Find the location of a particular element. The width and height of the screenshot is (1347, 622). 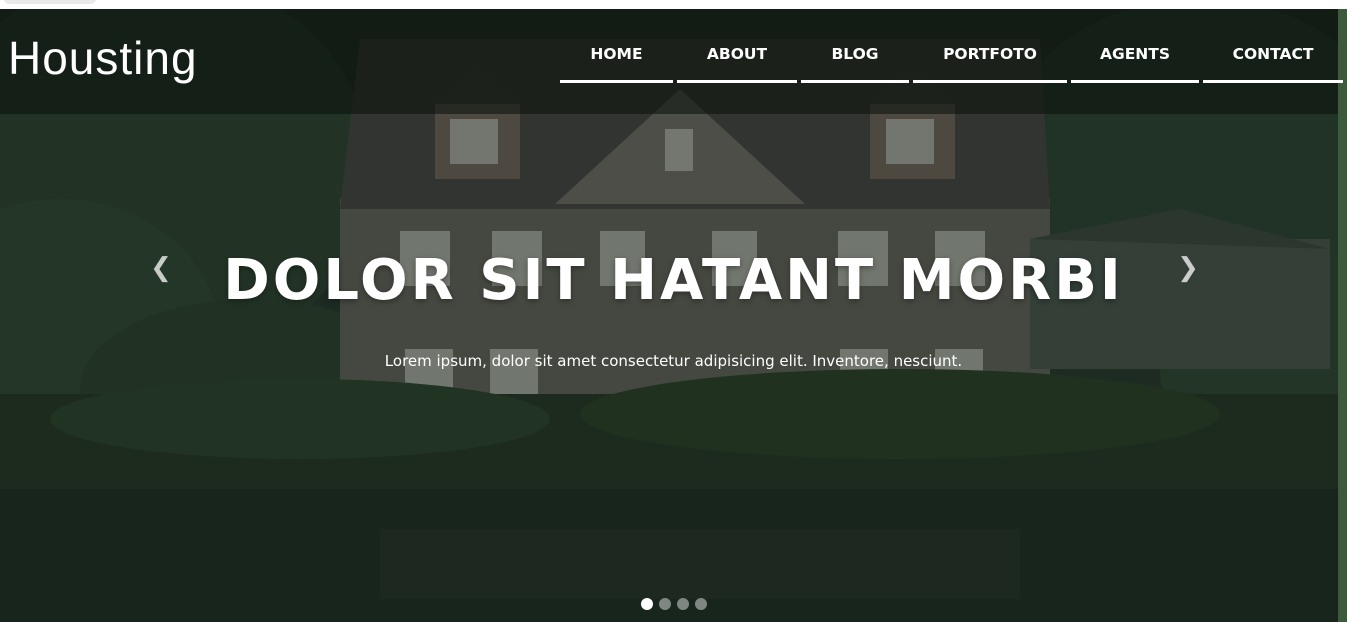

nav-about-link: ABOUT is located at coordinates (737, 64).